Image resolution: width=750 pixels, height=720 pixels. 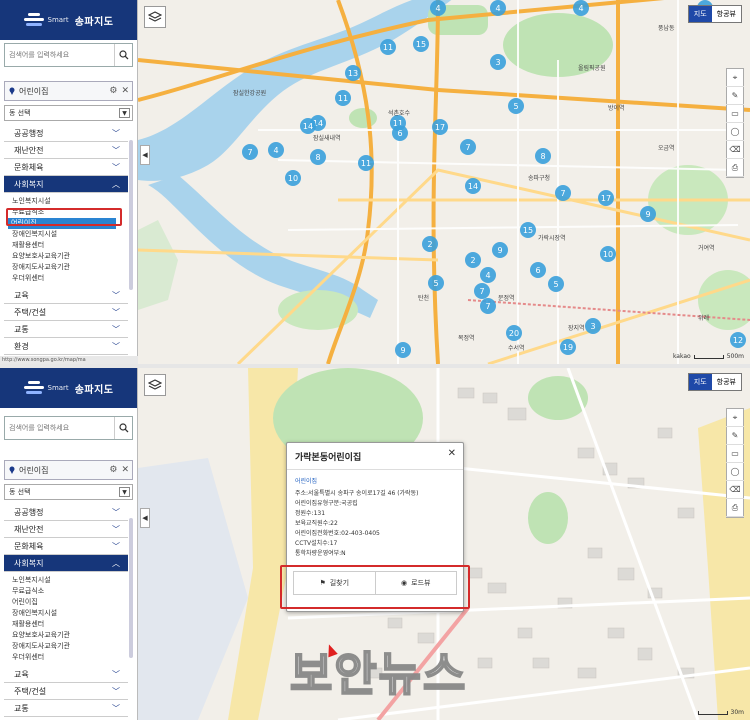 I want to click on cluster-marker: 12, so click(x=738, y=340).